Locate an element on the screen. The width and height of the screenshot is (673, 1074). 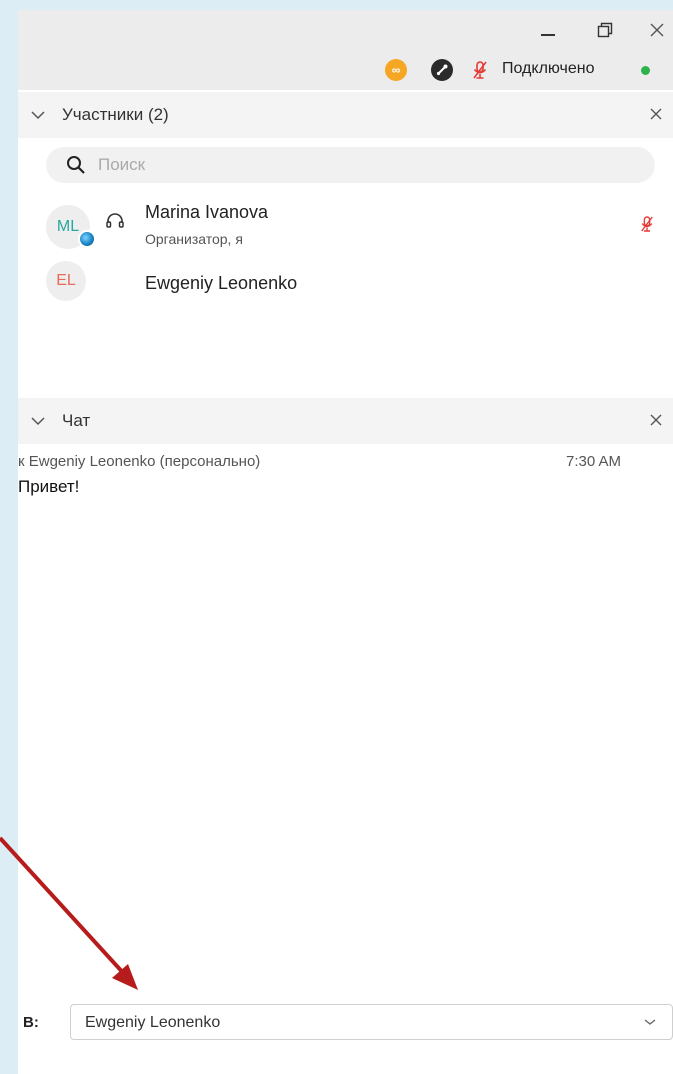
network-glyph-icon is located at coordinates (442, 70).